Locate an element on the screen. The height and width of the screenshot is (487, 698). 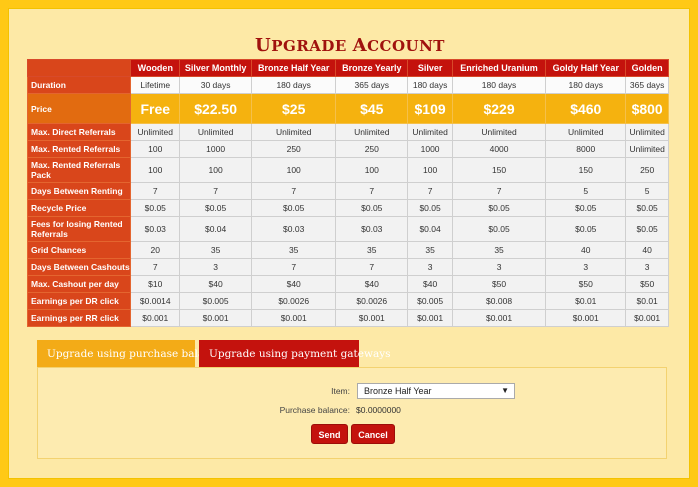
column-header: Silver is located at coordinates (430, 68).